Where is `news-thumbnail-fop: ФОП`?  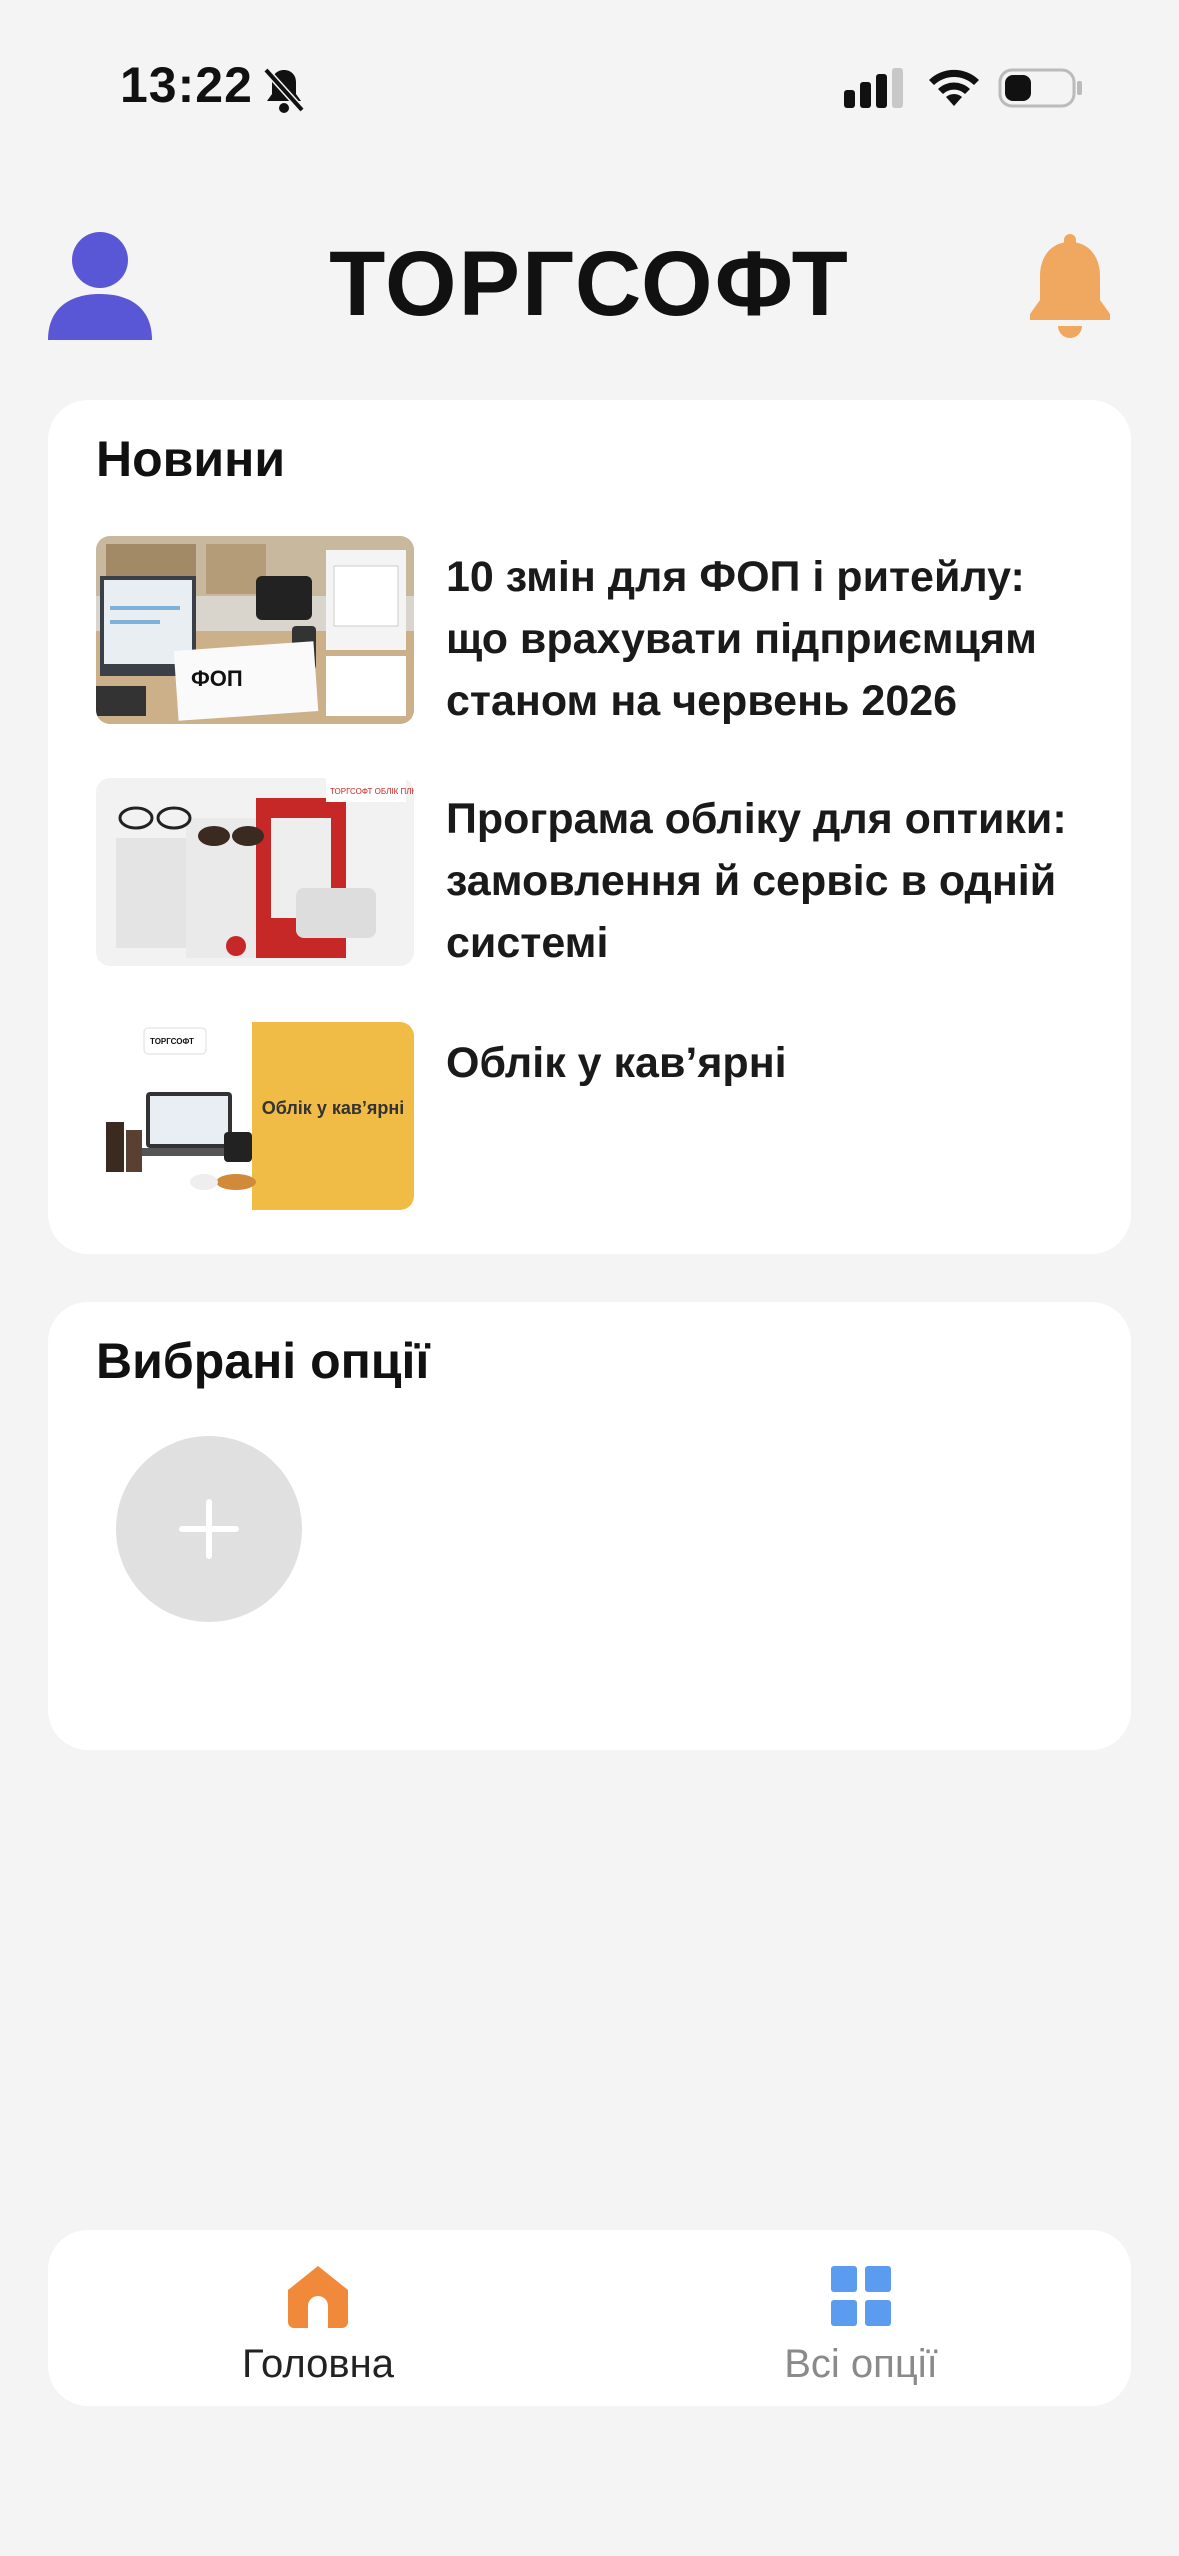 news-thumbnail-fop: ФОП is located at coordinates (255, 630).